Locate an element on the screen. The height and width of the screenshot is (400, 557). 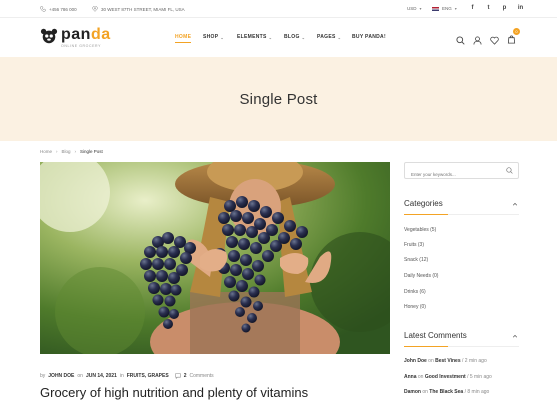
comment-item: Damon on The Black Sea / 8 min ago is located at coordinates (446, 392).